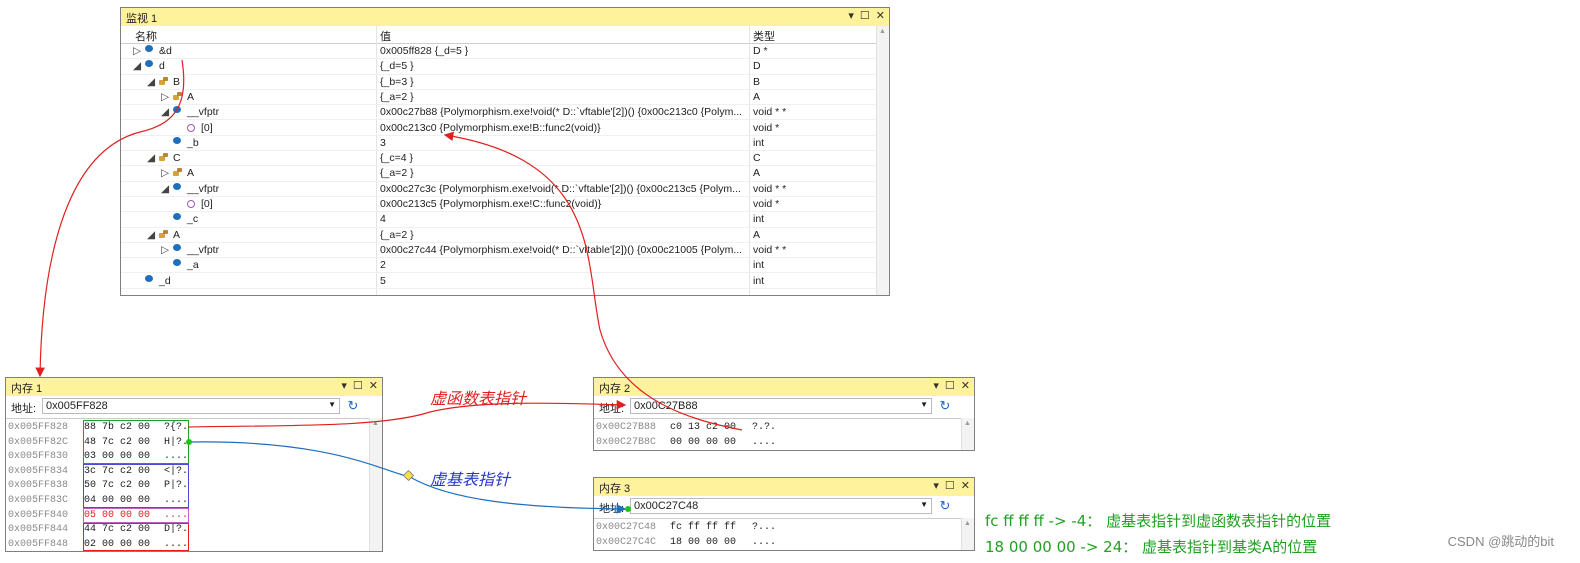 Image resolution: width=1580 pixels, height=563 pixels. I want to click on memory2-address-bar: 地址: 0x00C27B88 ▼ ↻, so click(784, 407).